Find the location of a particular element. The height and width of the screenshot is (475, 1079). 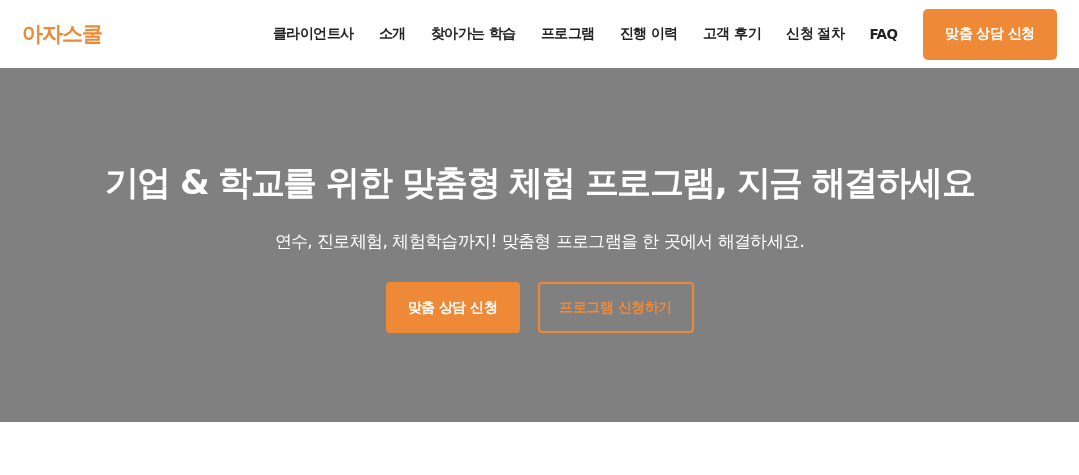

nav-link: FAQ is located at coordinates (883, 34).